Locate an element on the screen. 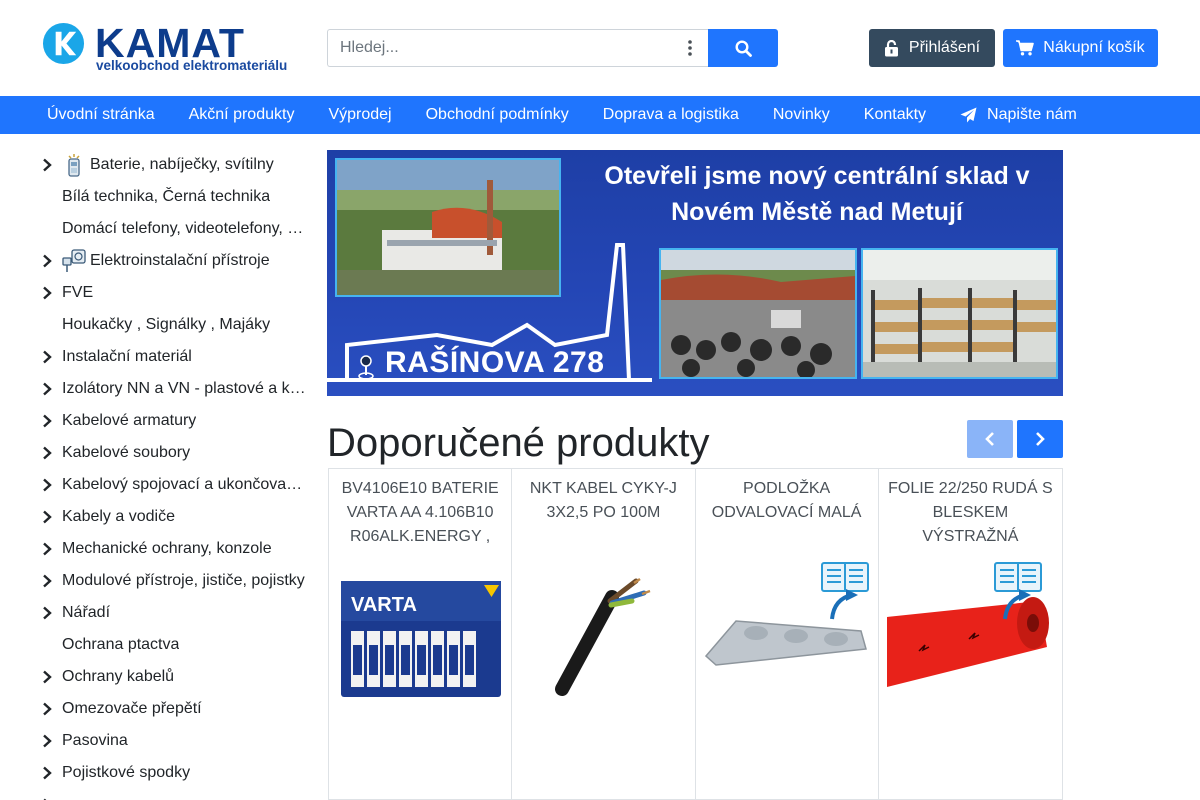 This screenshot has height=800, width=1200. login-label: Přihlášení is located at coordinates (944, 47).